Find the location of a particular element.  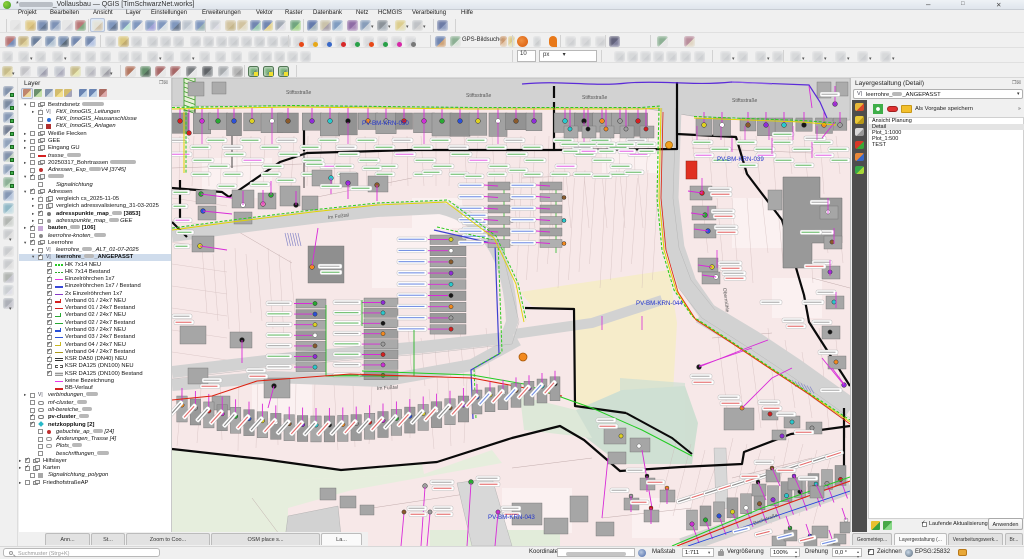

svg-text: PV-BM-KRN-039 is located at coordinates (740, 159).